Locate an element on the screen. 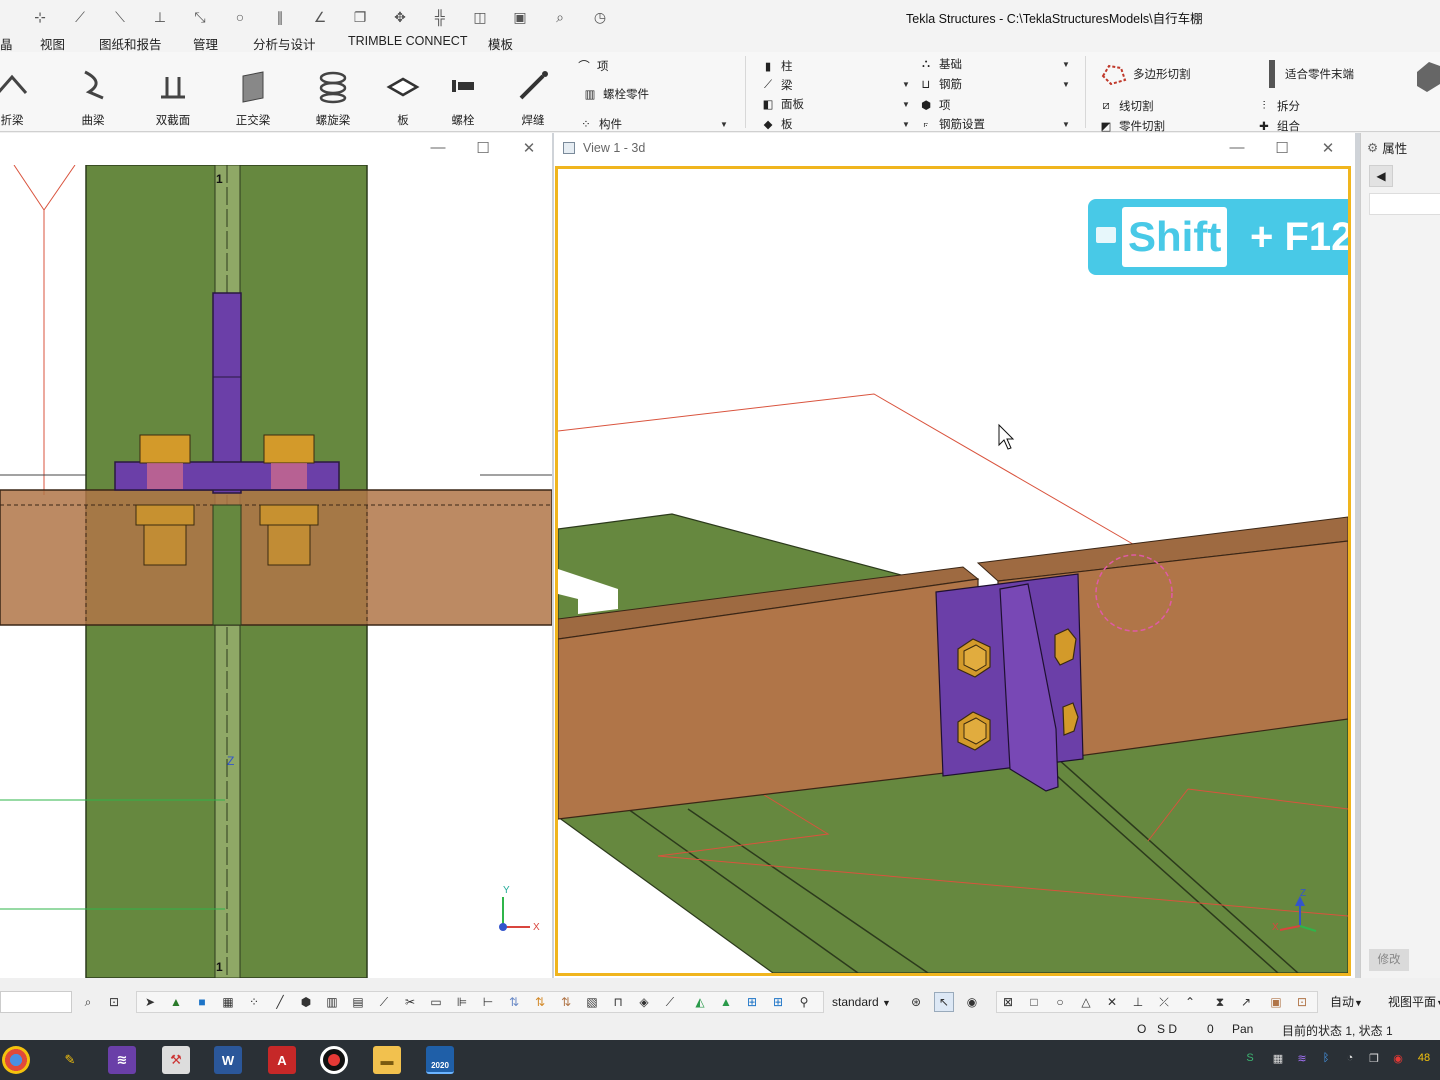 Image resolution: width=1440 pixels, height=1080 pixels. beam-button: ⟋ 梁 is located at coordinates (776, 85).